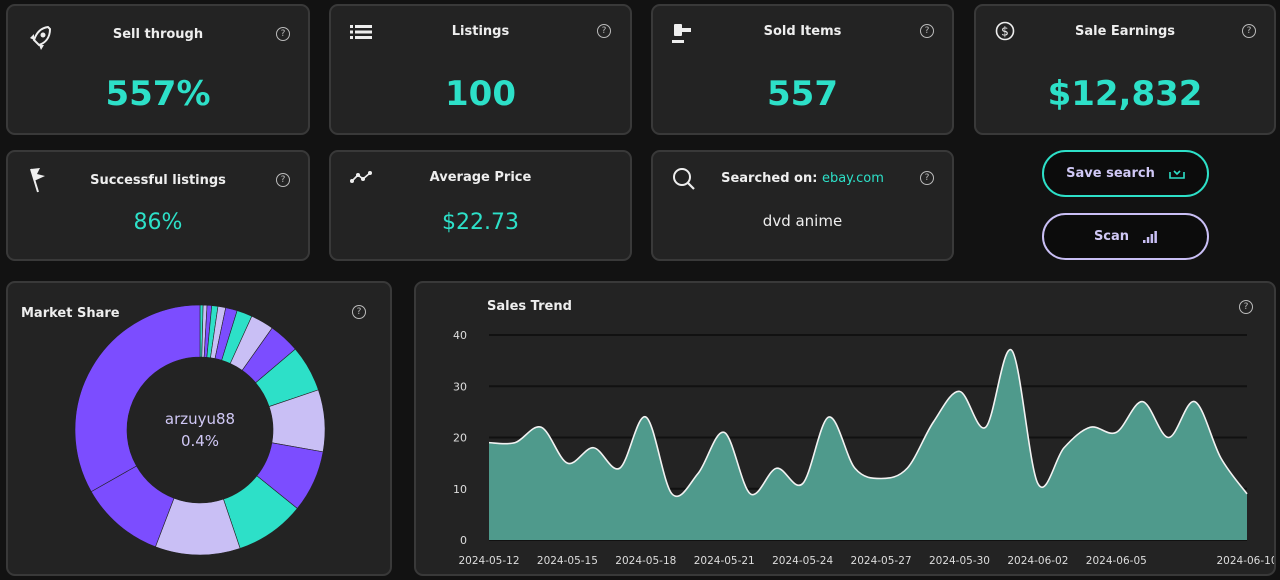 The image size is (1280, 580). Describe the element at coordinates (1110, 173) in the screenshot. I see `save-search-label: Save search` at that location.